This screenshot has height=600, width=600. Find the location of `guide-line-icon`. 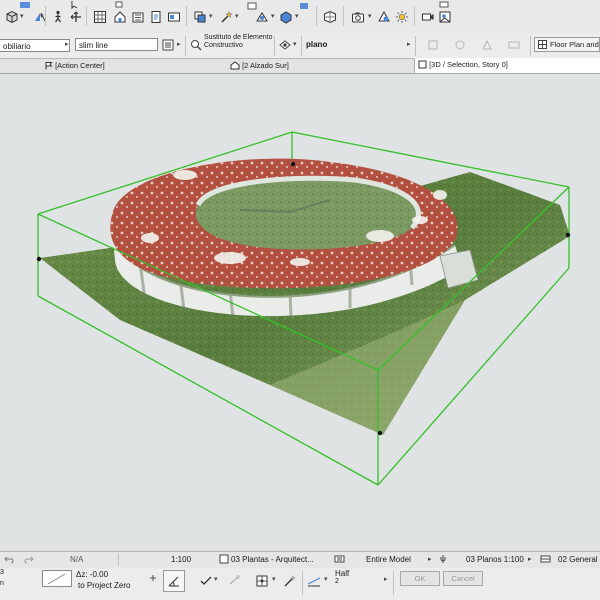

guide-line-icon is located at coordinates (314, 581).